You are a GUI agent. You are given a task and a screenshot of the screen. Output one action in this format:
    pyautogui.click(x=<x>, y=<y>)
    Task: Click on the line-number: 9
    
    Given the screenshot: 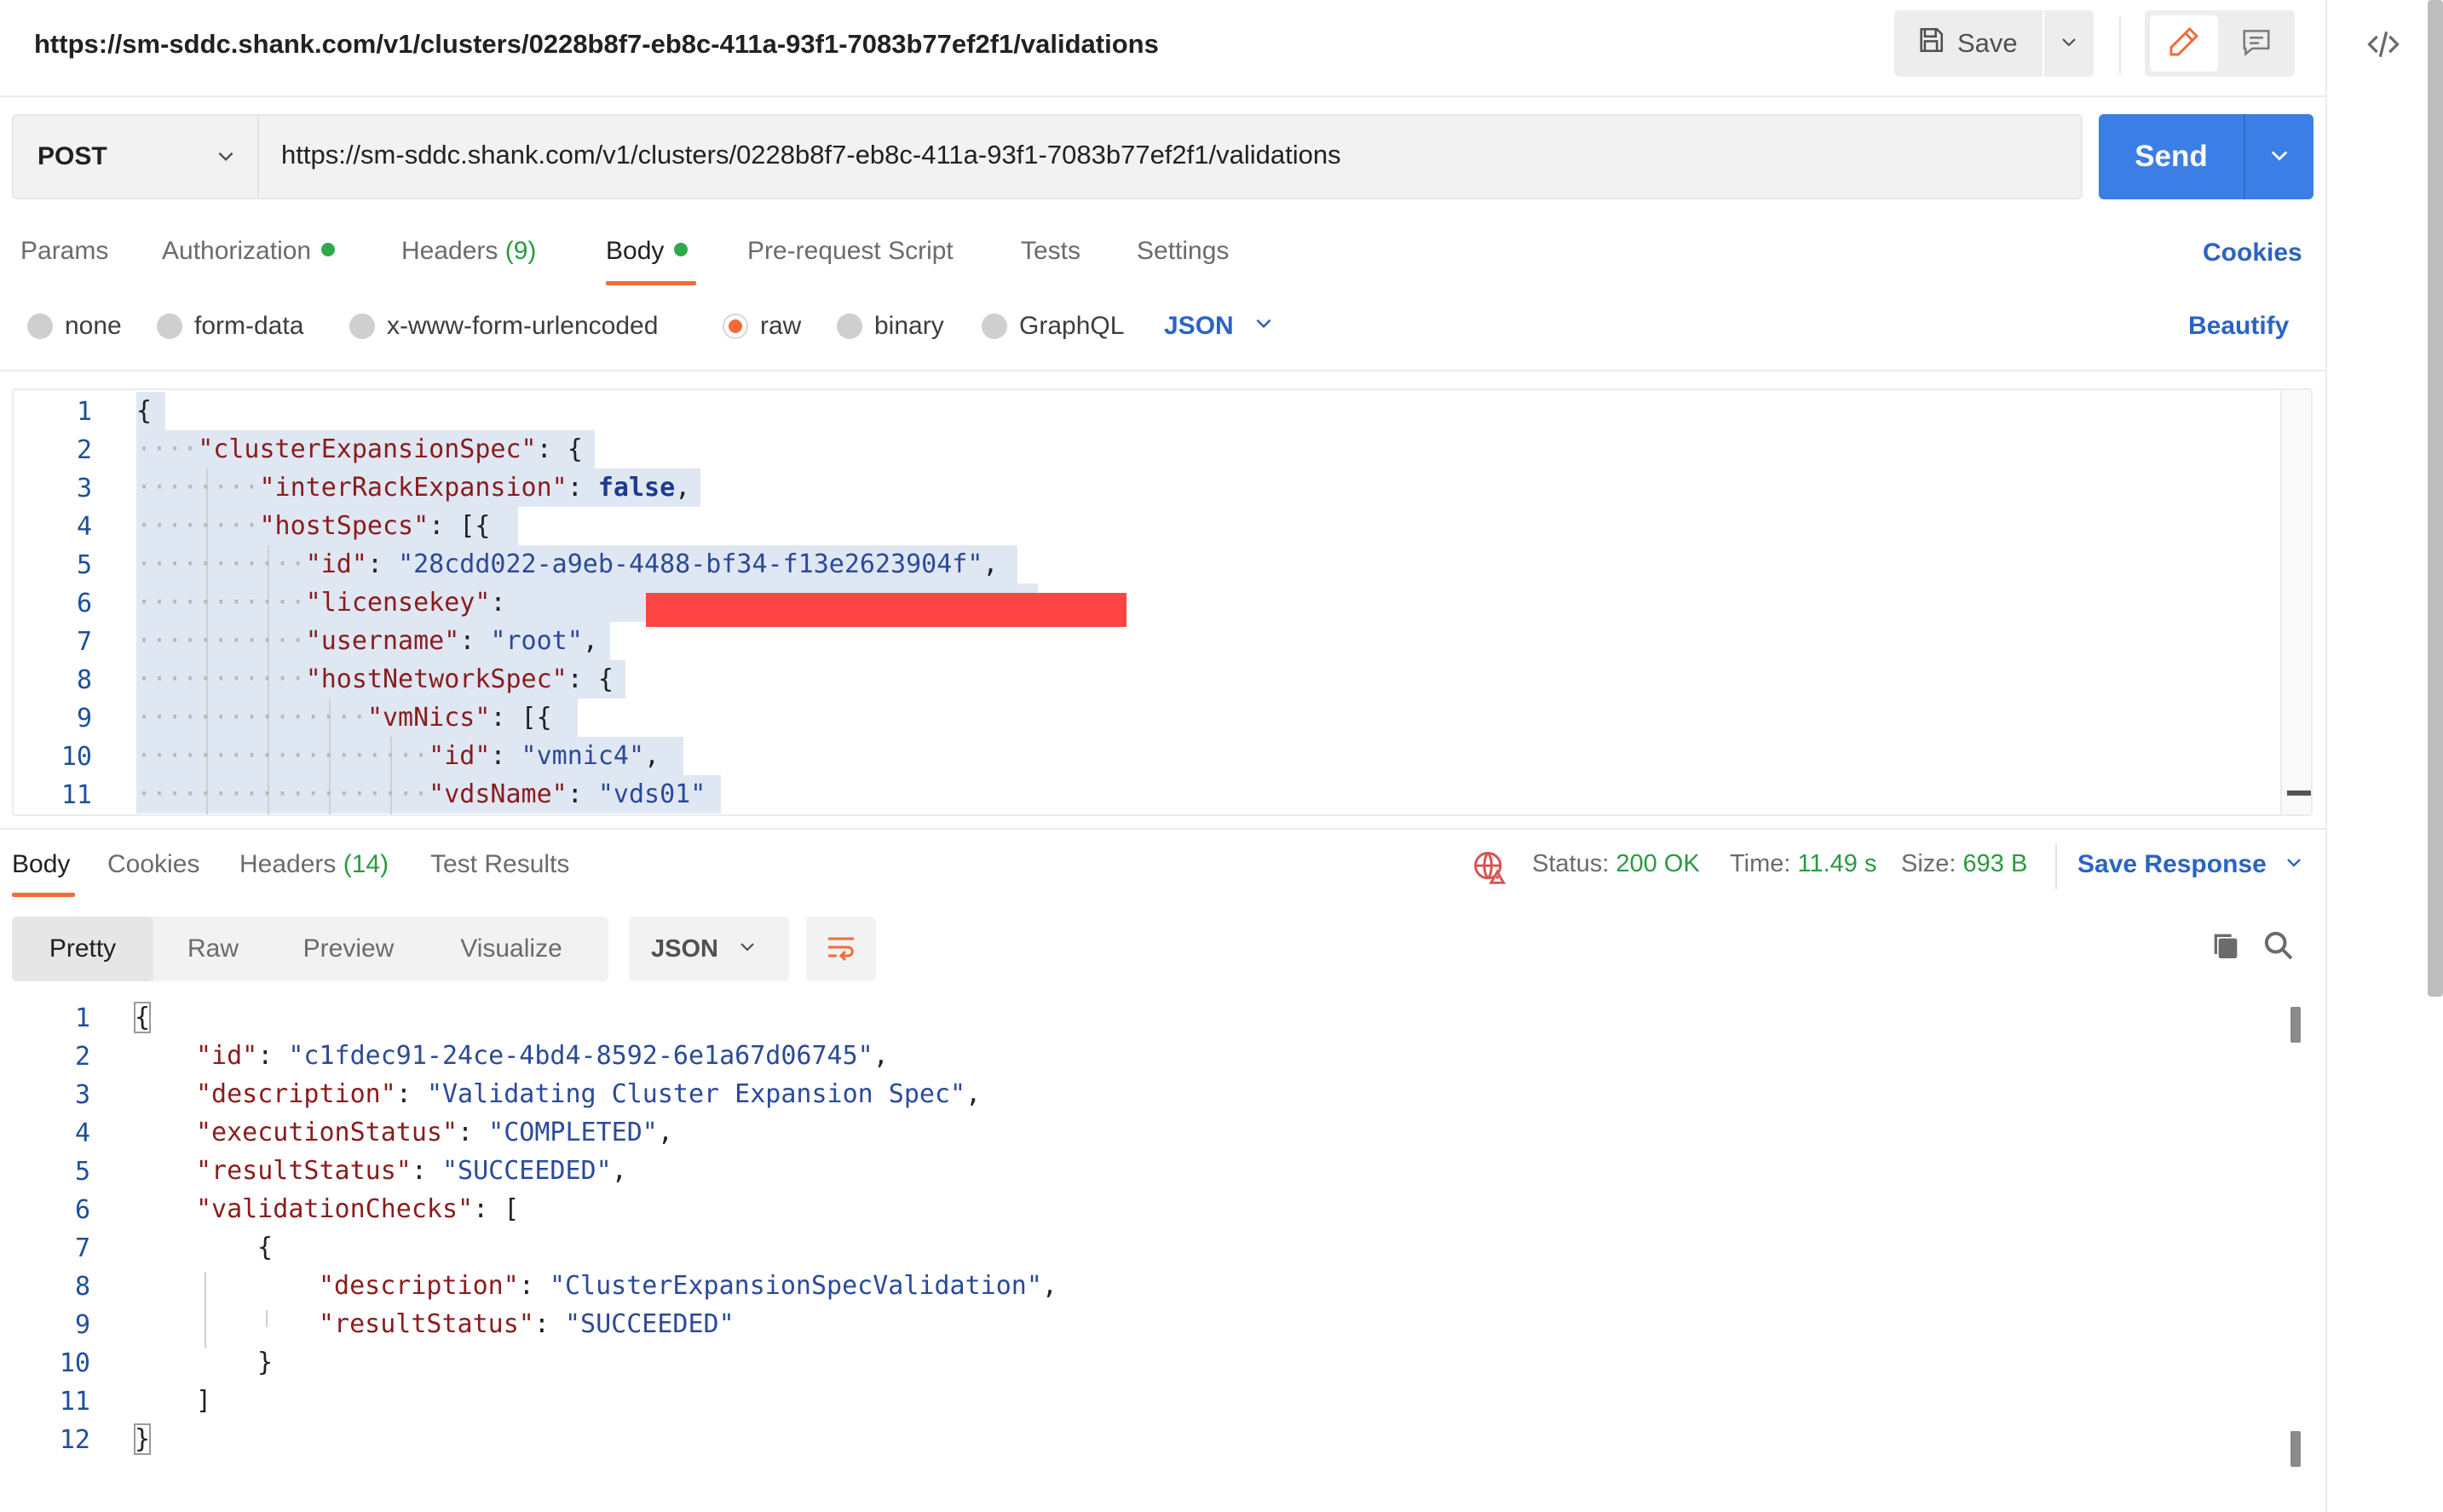 What is the action you would take?
    pyautogui.click(x=84, y=718)
    